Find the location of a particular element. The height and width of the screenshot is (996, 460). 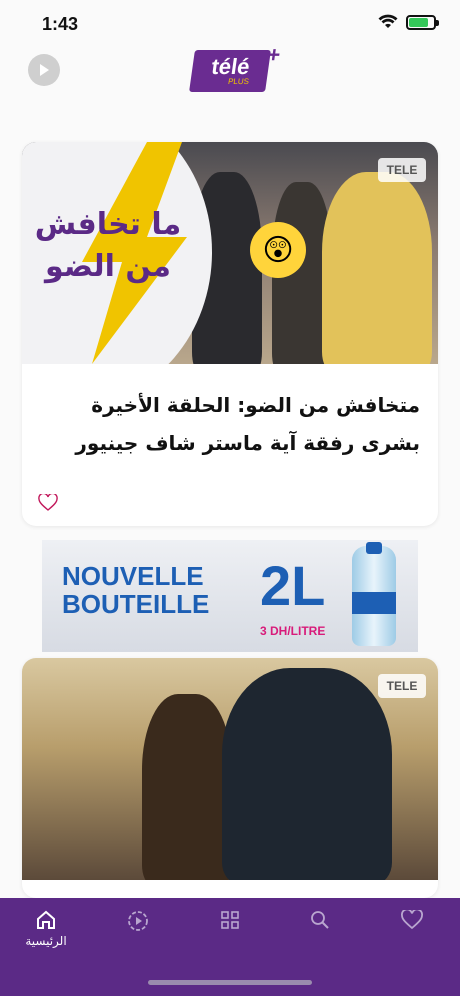

tab-categories is located at coordinates (230, 920).